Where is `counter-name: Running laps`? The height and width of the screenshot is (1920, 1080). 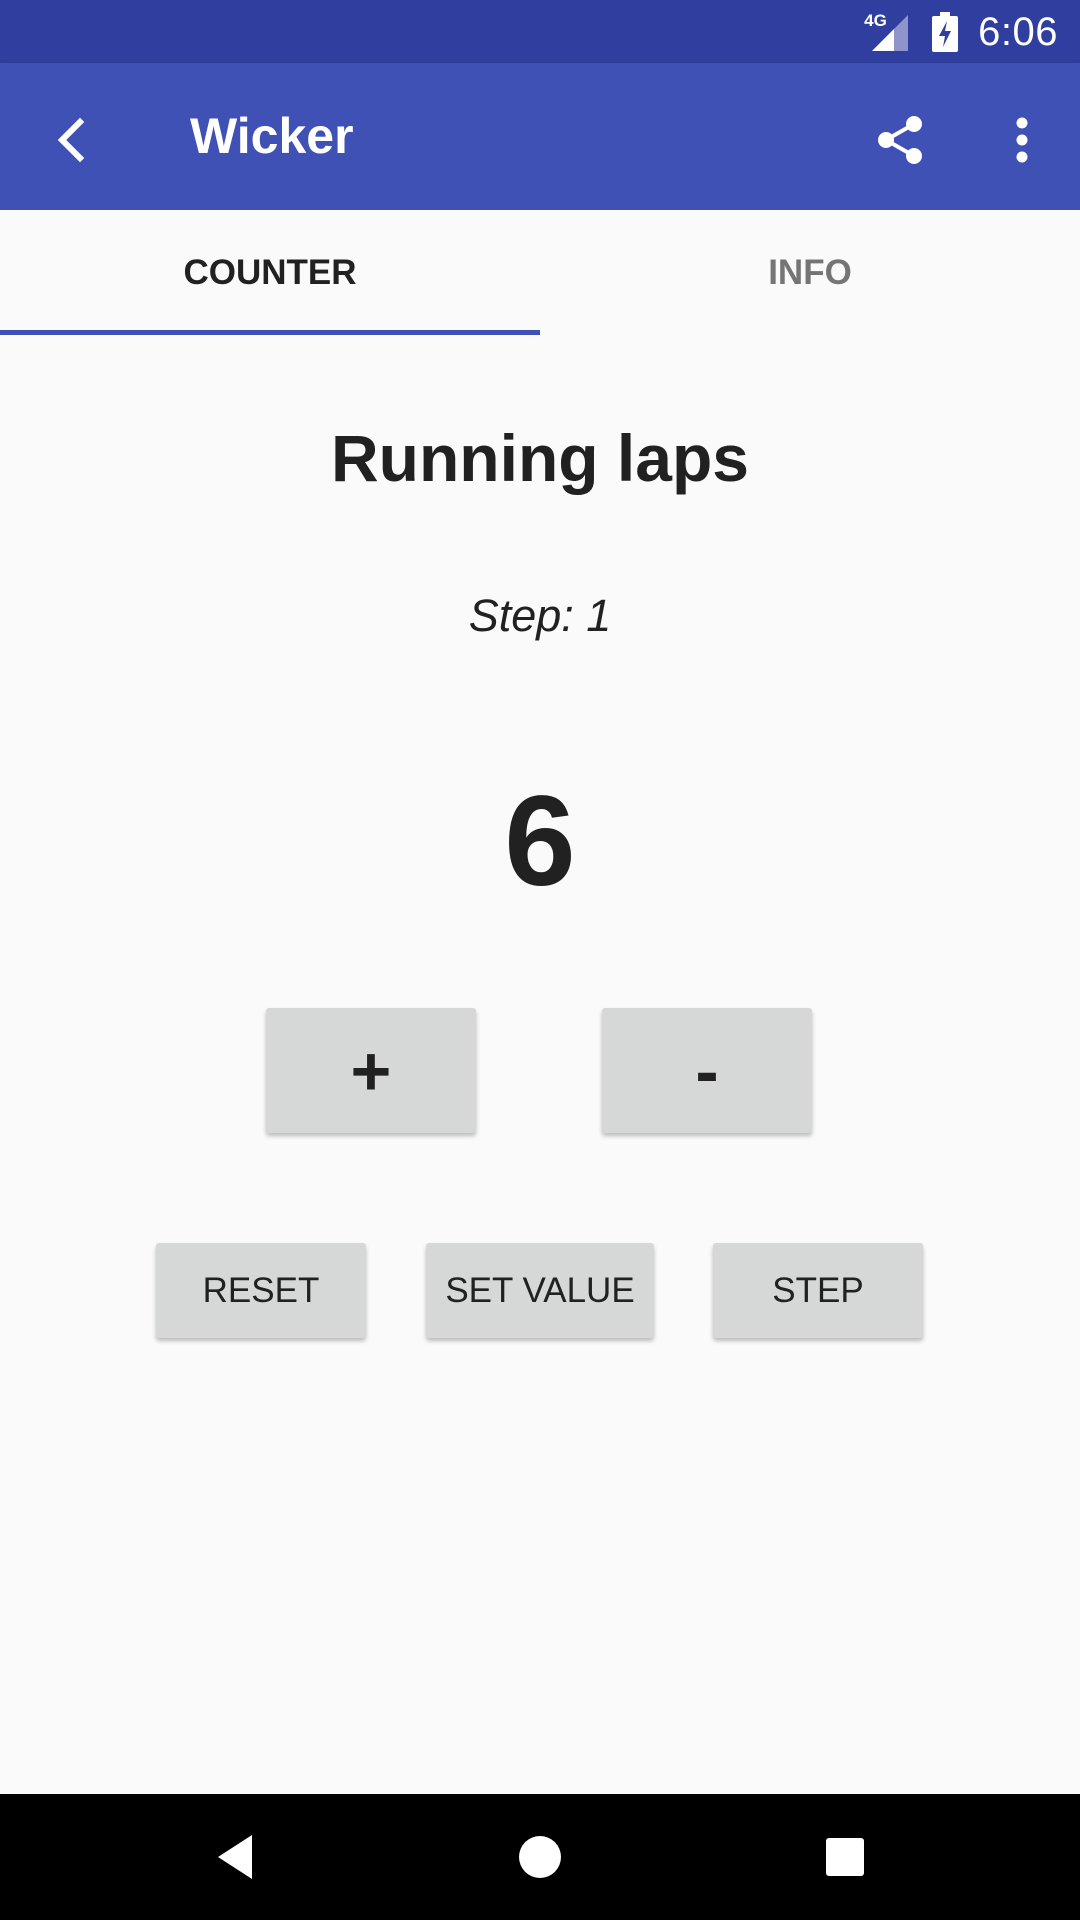 counter-name: Running laps is located at coordinates (540, 458).